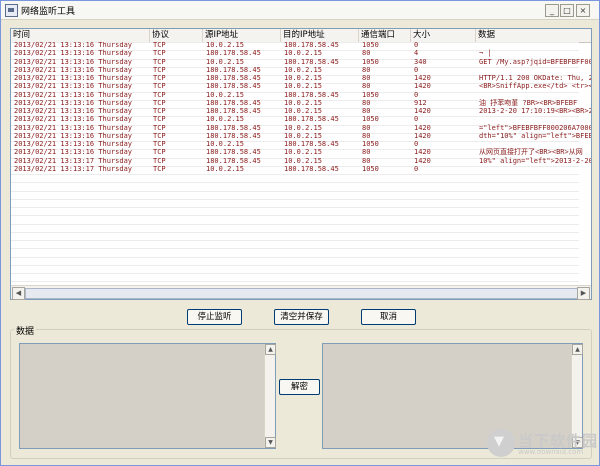  I want to click on horizontal-scrollbar: ◀ ▶, so click(301, 292).